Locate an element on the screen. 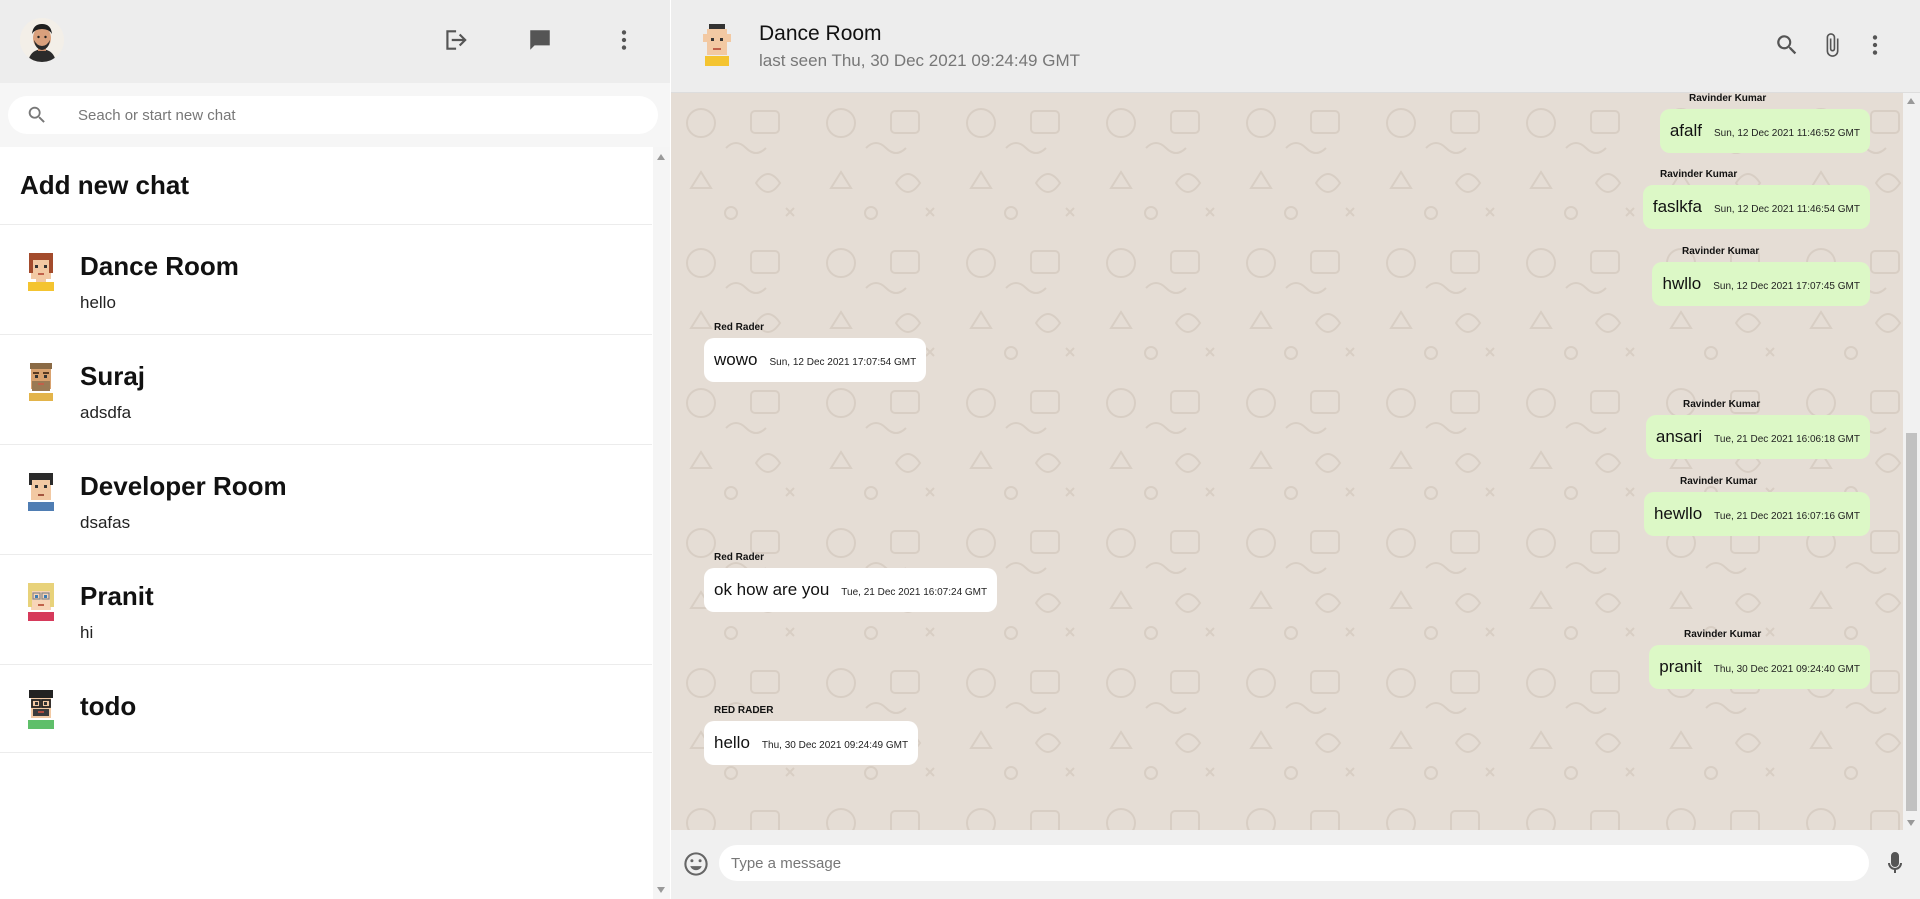 This screenshot has height=899, width=1920. scroll-thumb is located at coordinates (1911, 622).